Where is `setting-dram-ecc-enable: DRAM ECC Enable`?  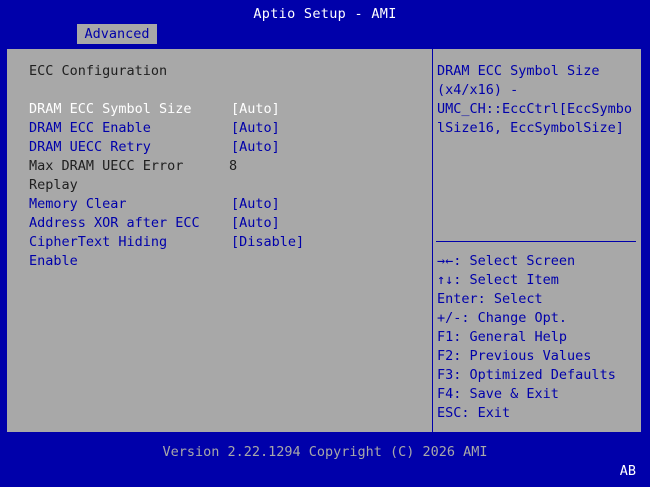 setting-dram-ecc-enable: DRAM ECC Enable is located at coordinates (90, 128).